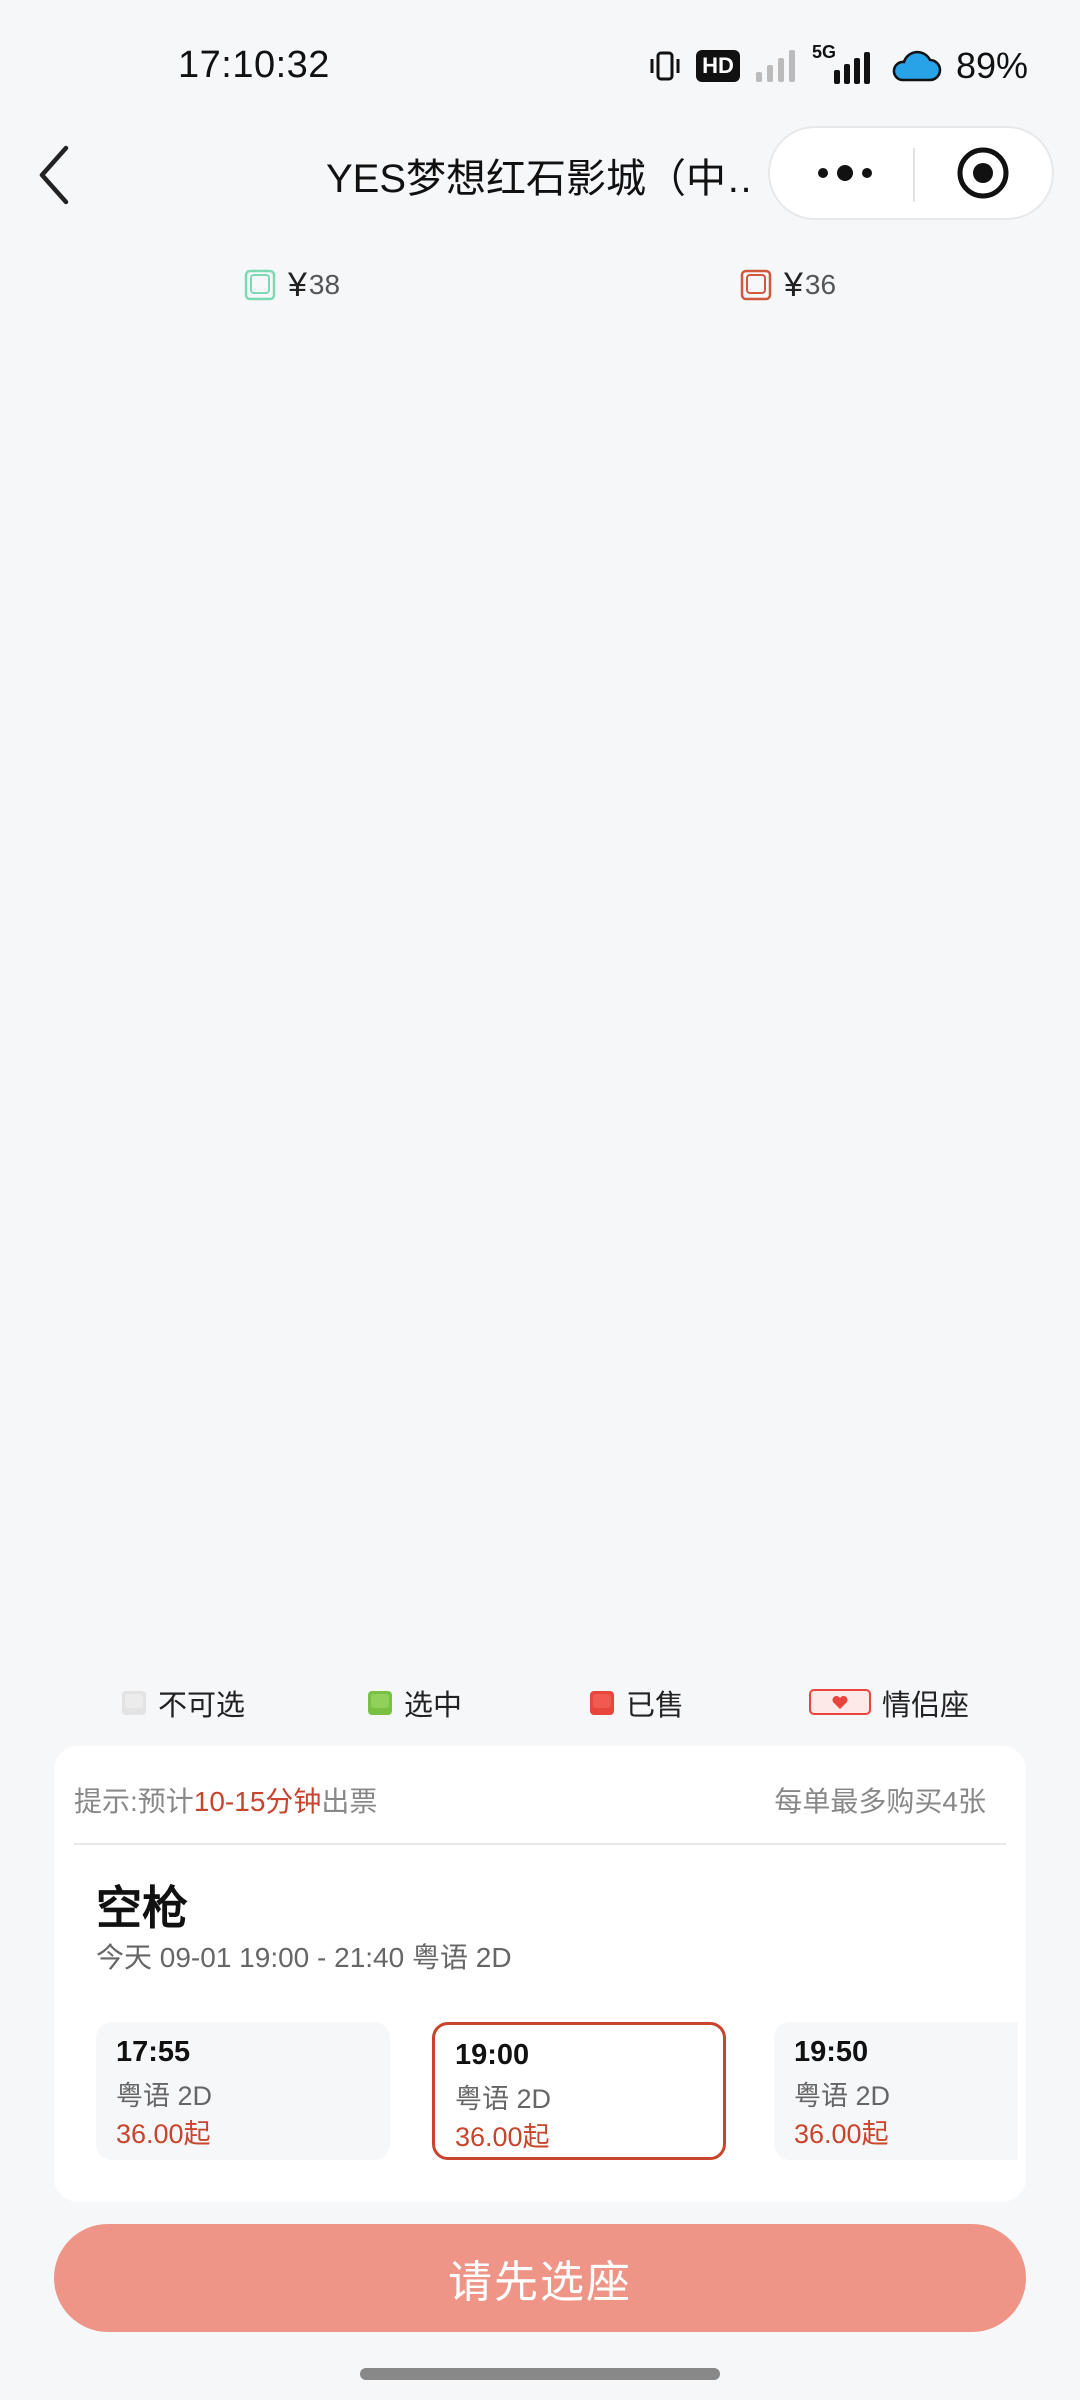  I want to click on session-option: 17:55 粤语 2D 36.00起, so click(243, 2091).